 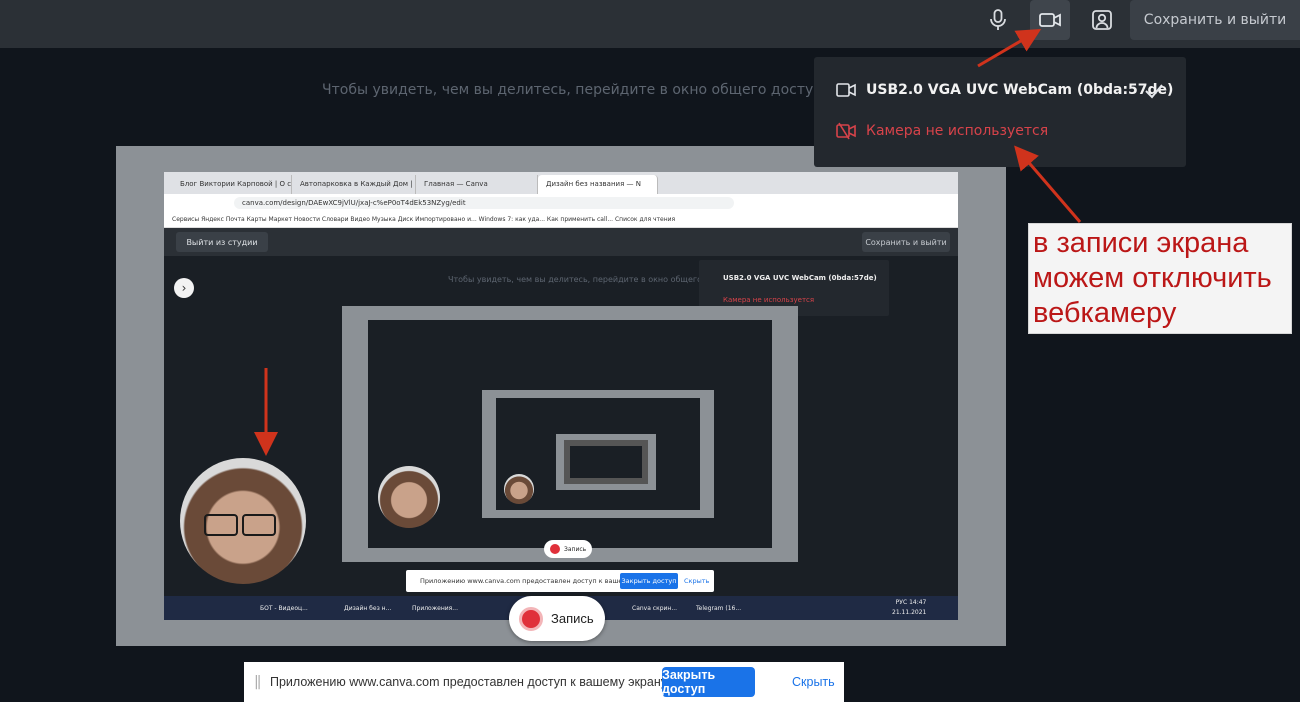 I want to click on record-icon, so click(x=531, y=618).